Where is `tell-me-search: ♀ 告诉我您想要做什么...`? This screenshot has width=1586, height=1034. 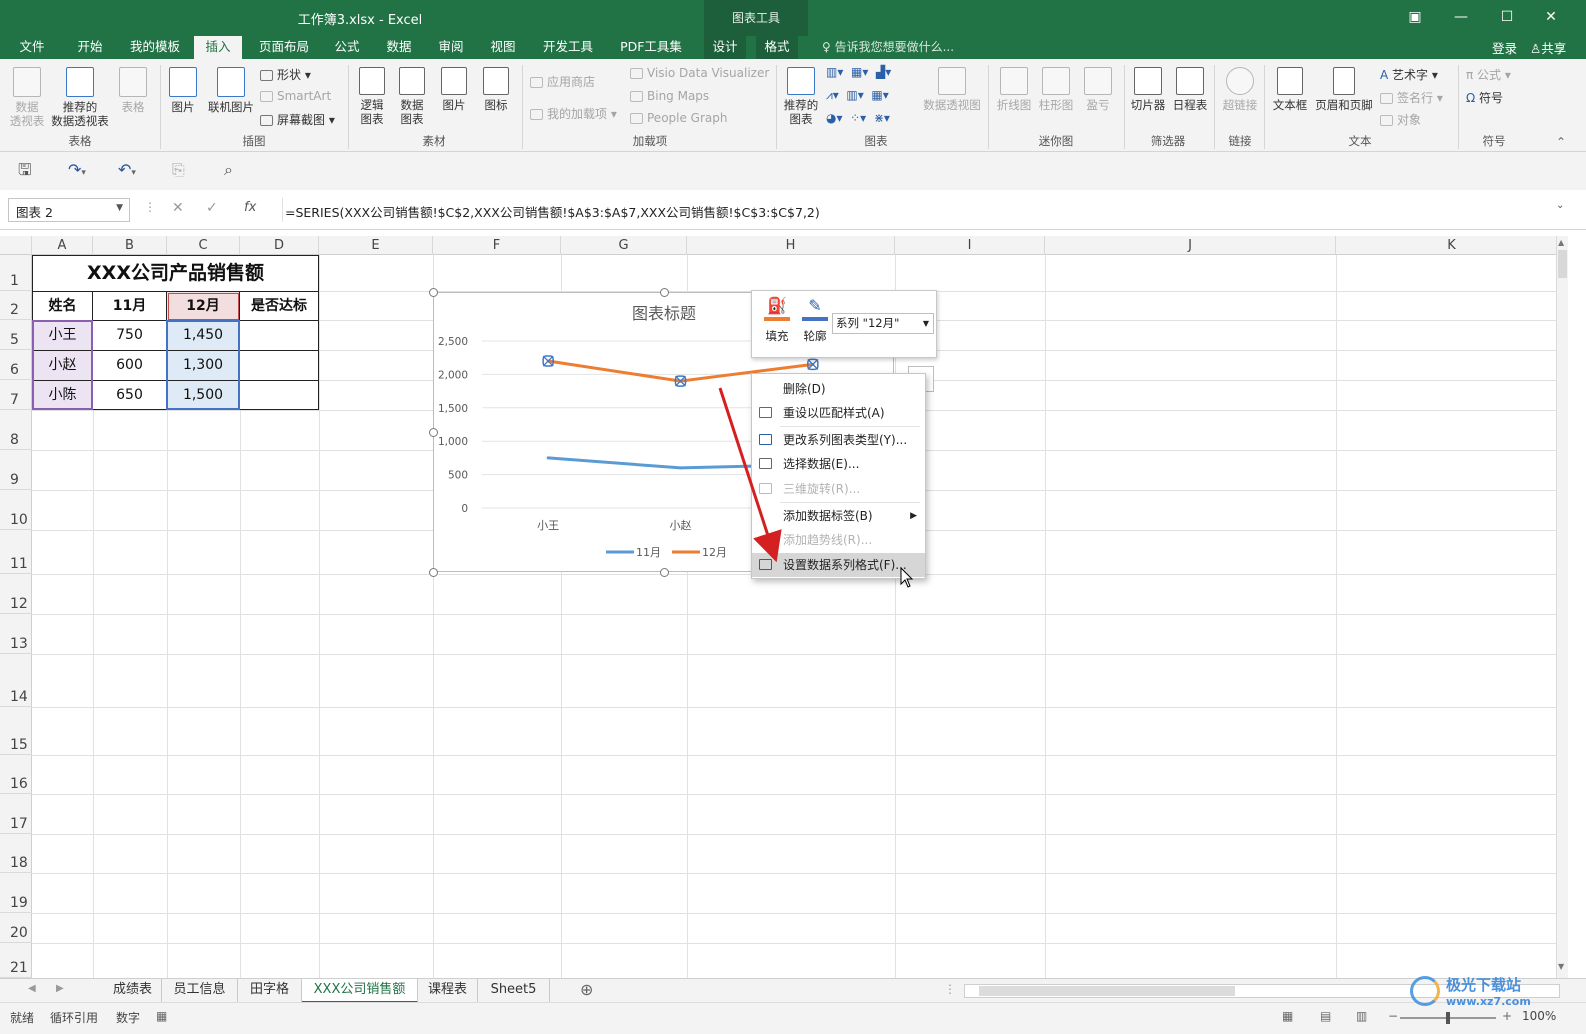 tell-me-search: ♀ 告诉我您想要做什么... is located at coordinates (888, 46).